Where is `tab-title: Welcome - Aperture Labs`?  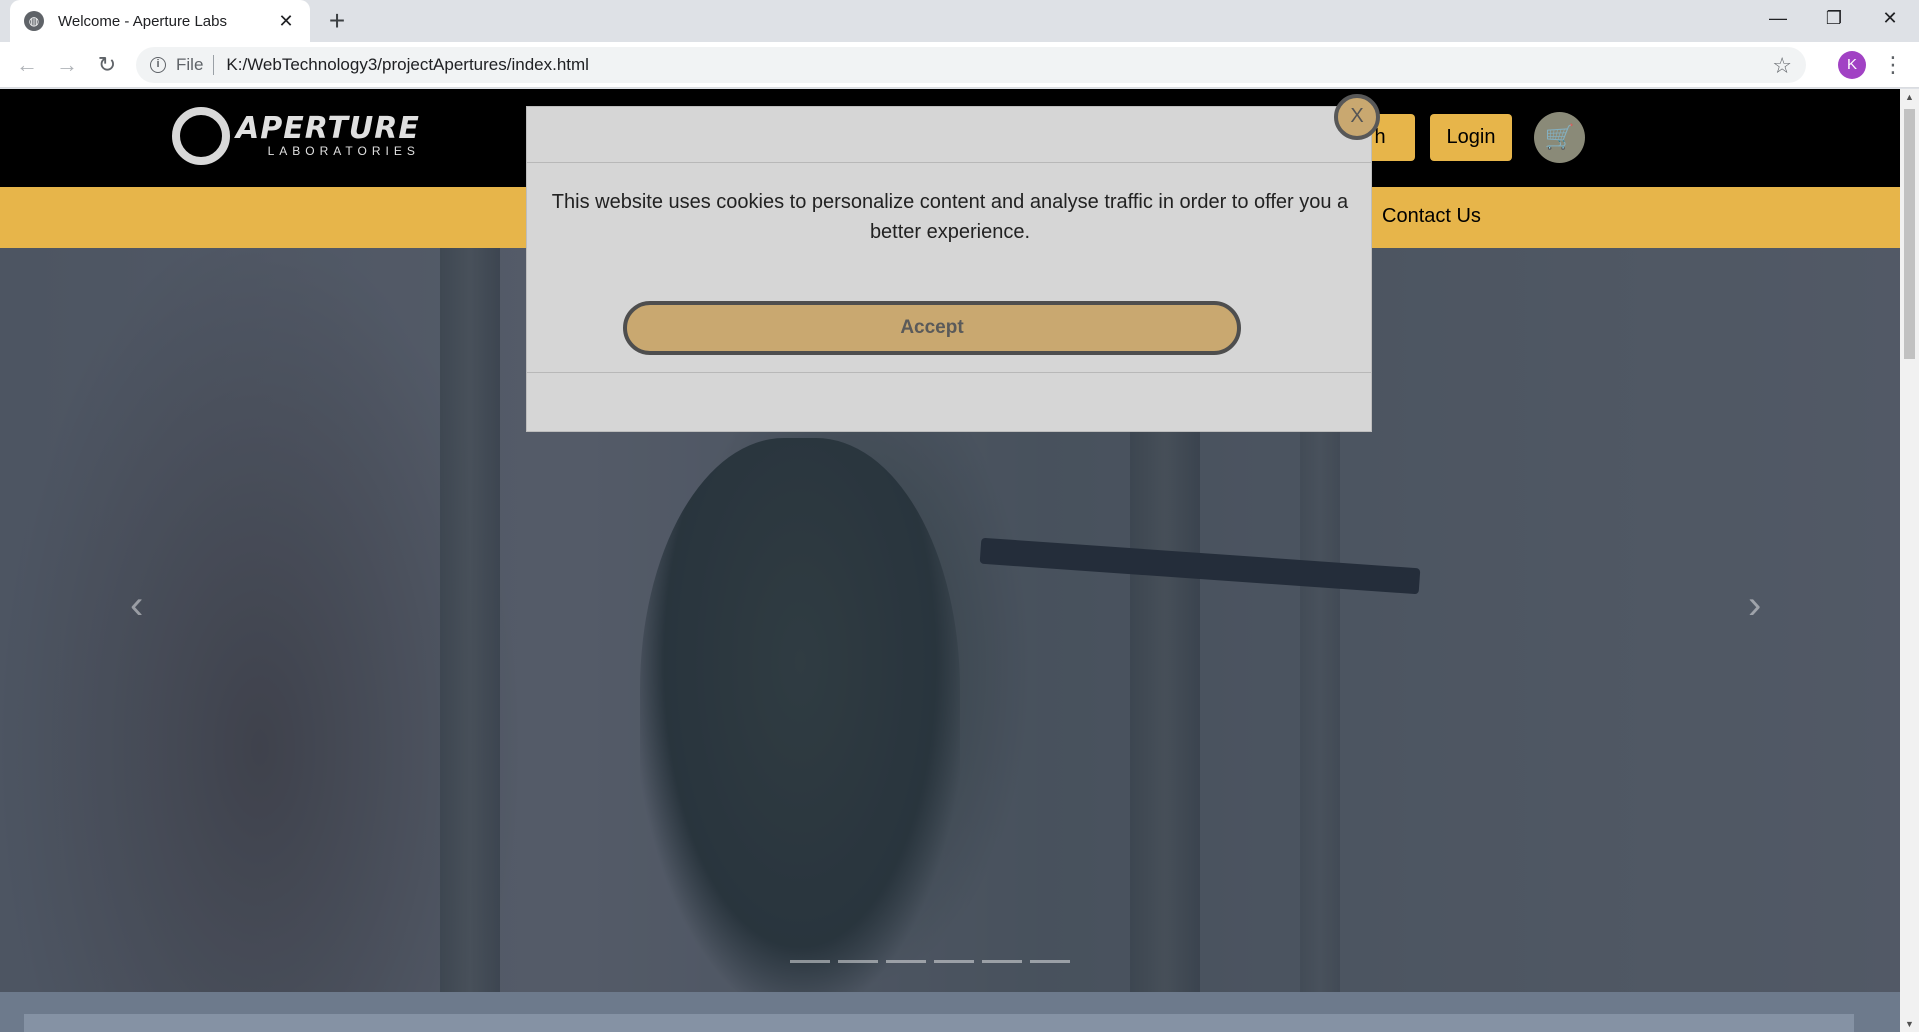 tab-title: Welcome - Aperture Labs is located at coordinates (142, 21).